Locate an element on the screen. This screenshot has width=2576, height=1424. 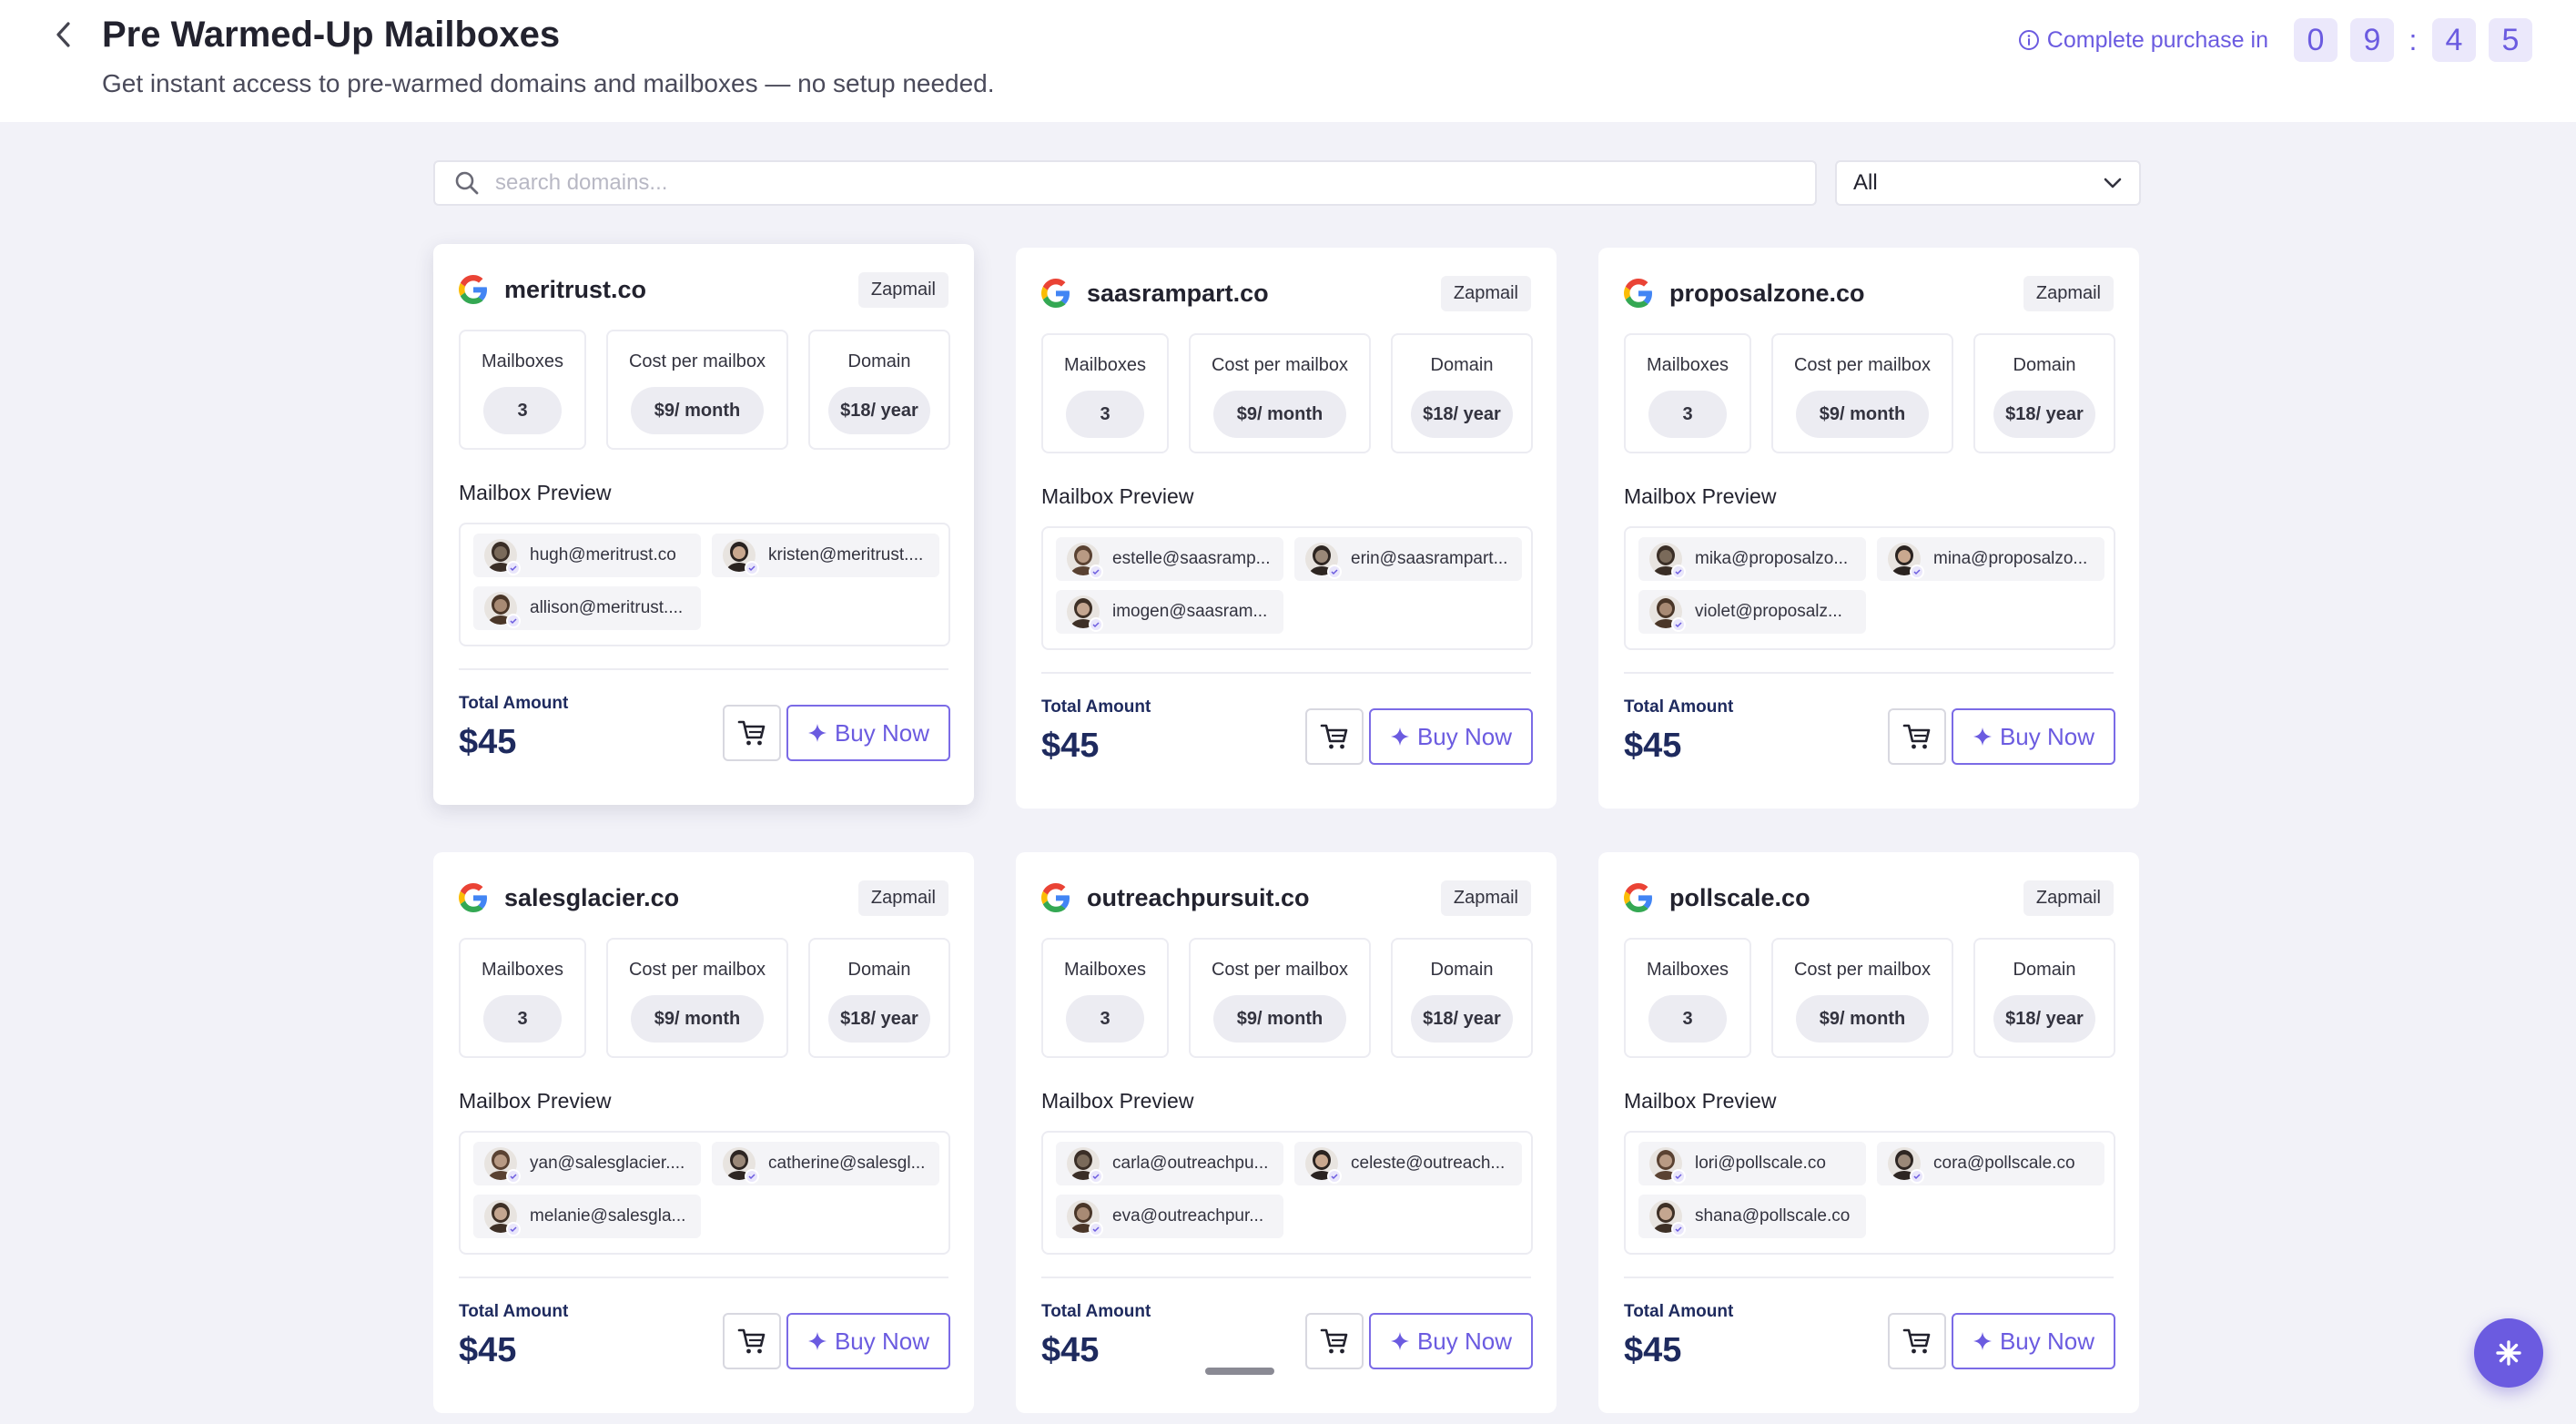
purchase-timer: Complete purchase in 0 9 : 4 5 is located at coordinates (2275, 40).